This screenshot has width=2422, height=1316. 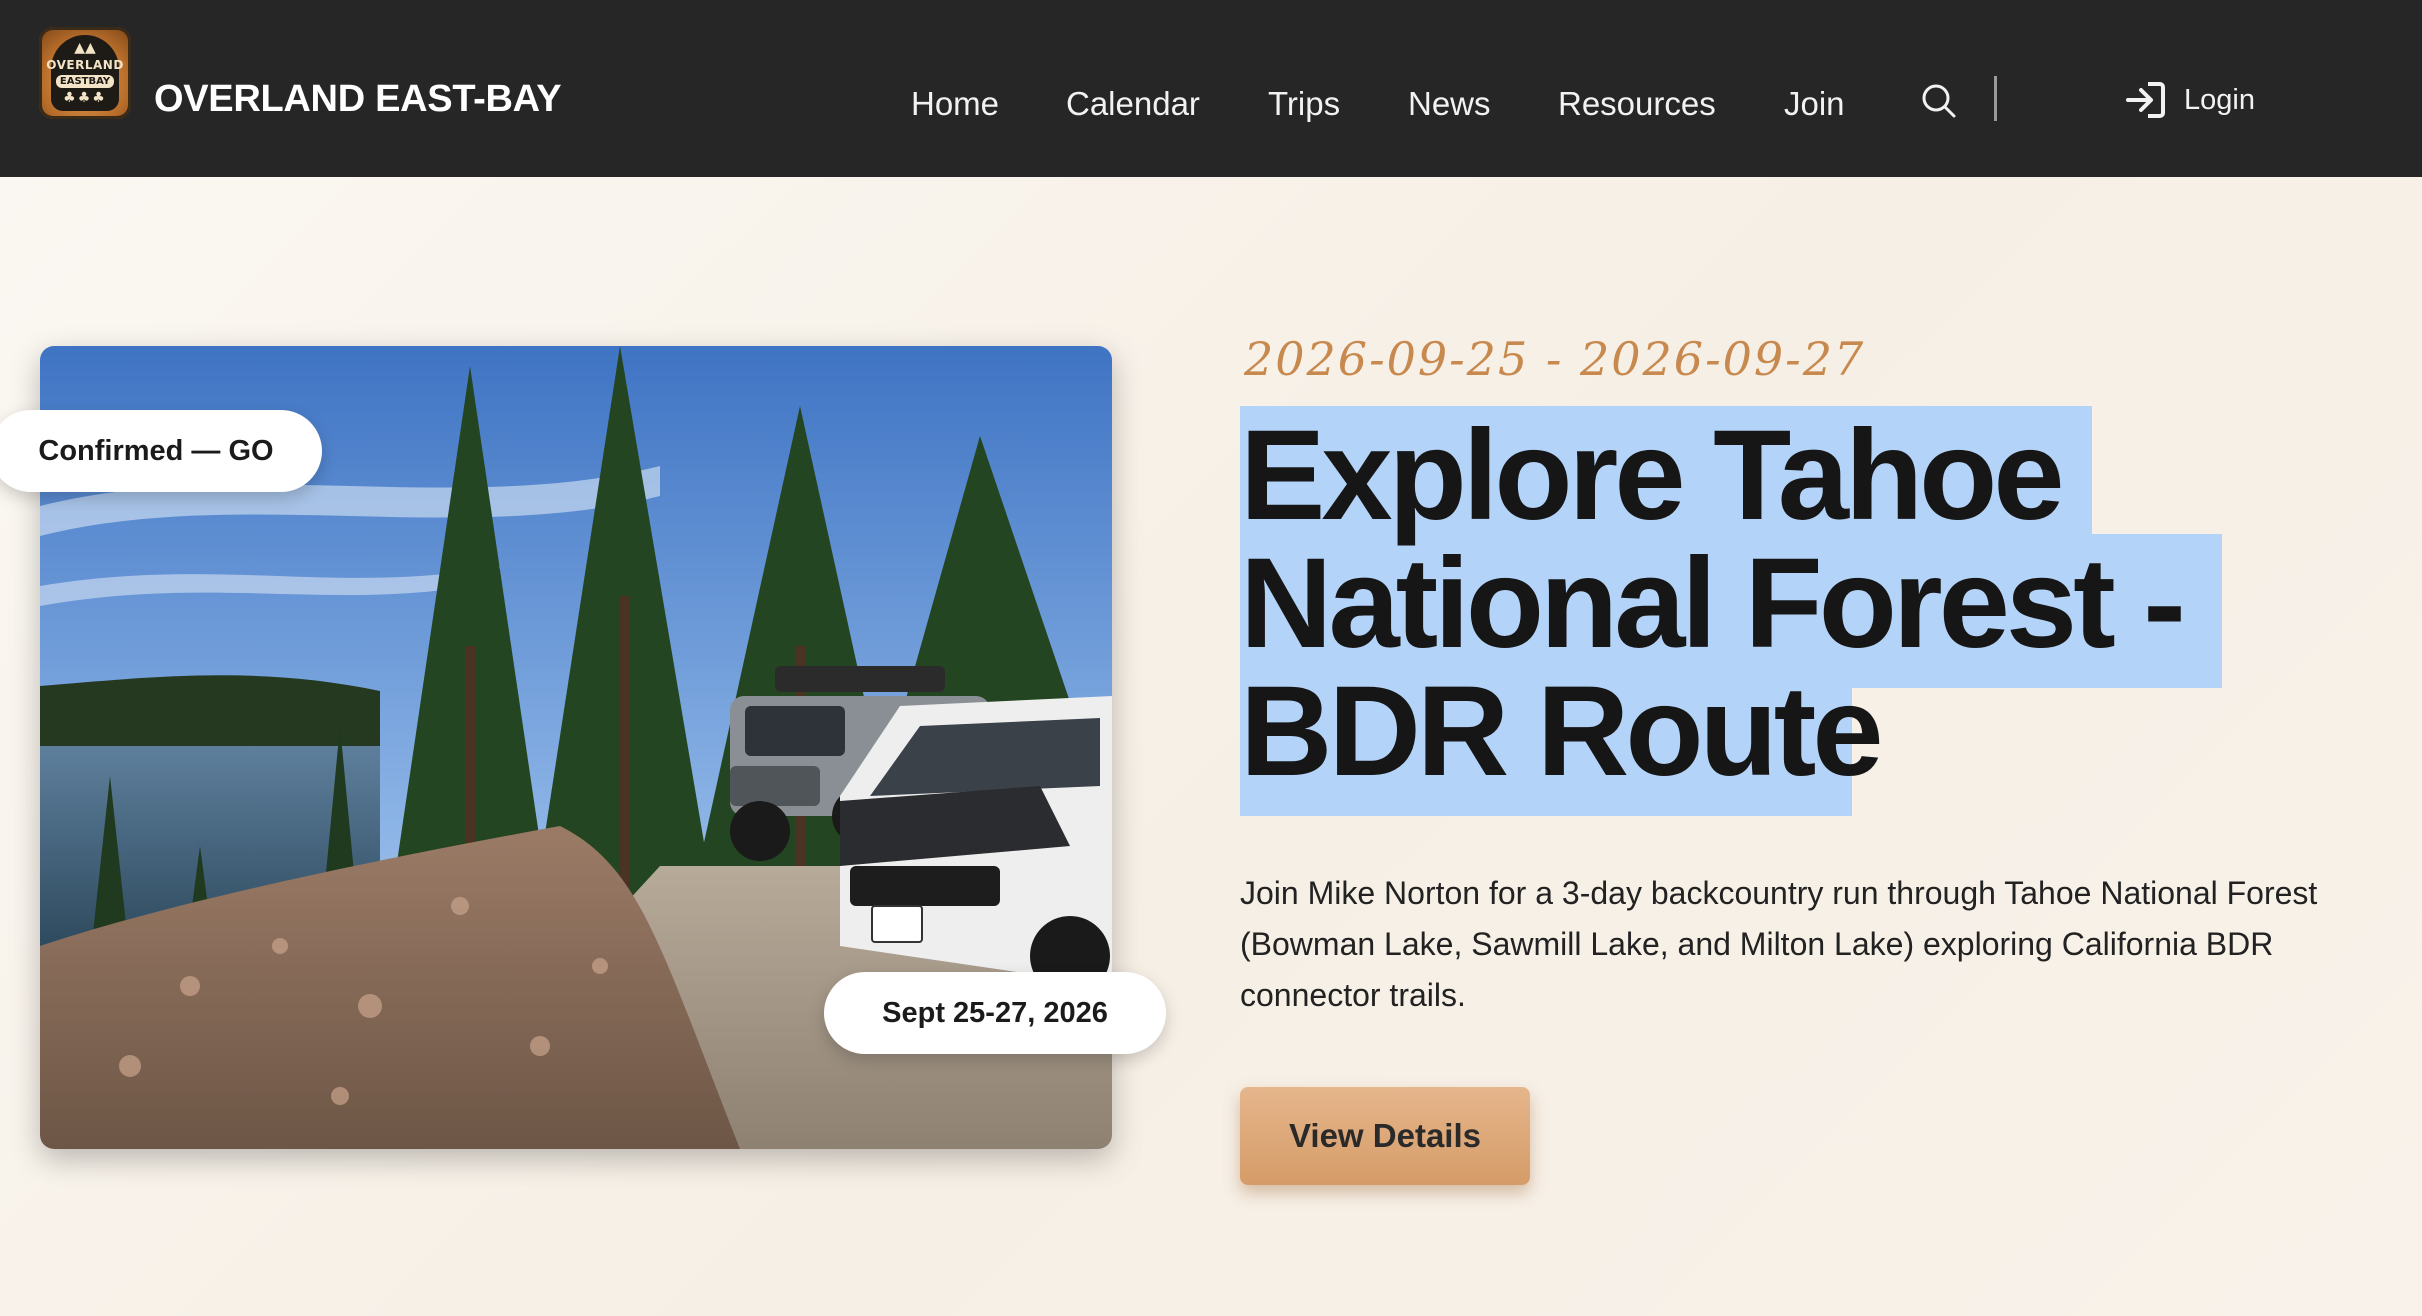 What do you see at coordinates (1814, 104) in the screenshot?
I see `nav-join: Join` at bounding box center [1814, 104].